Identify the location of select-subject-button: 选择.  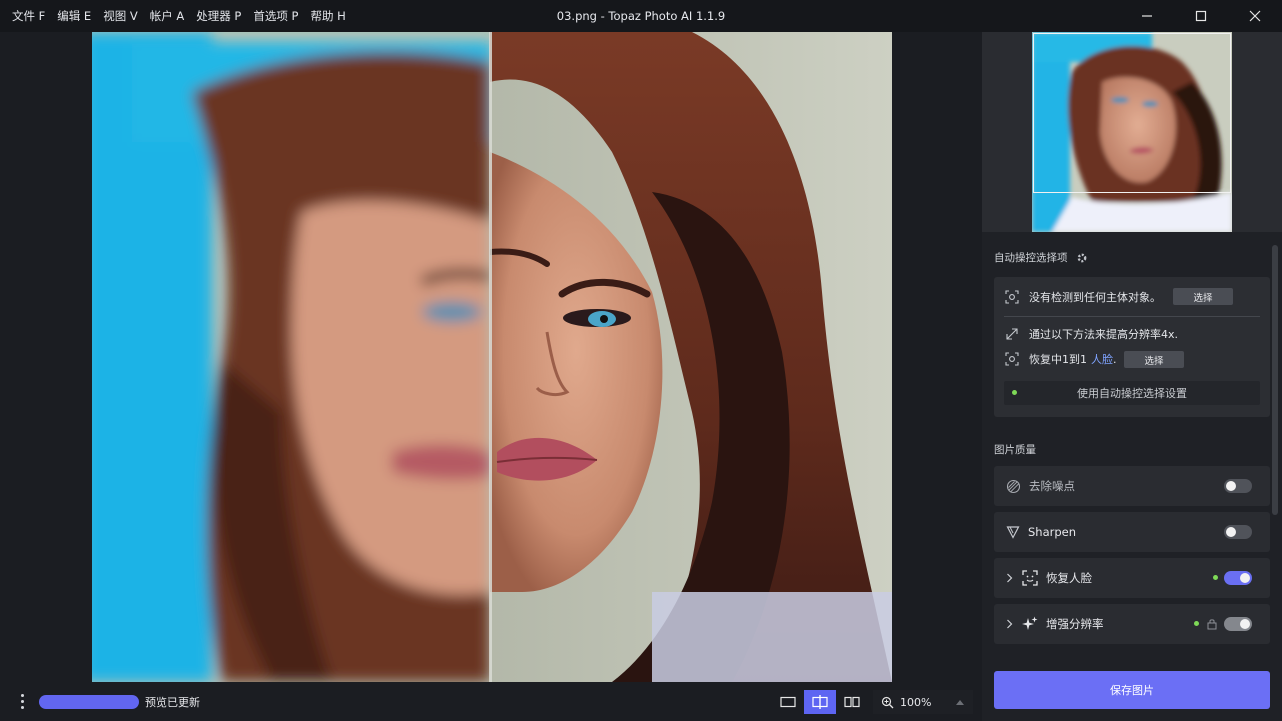
(1203, 296).